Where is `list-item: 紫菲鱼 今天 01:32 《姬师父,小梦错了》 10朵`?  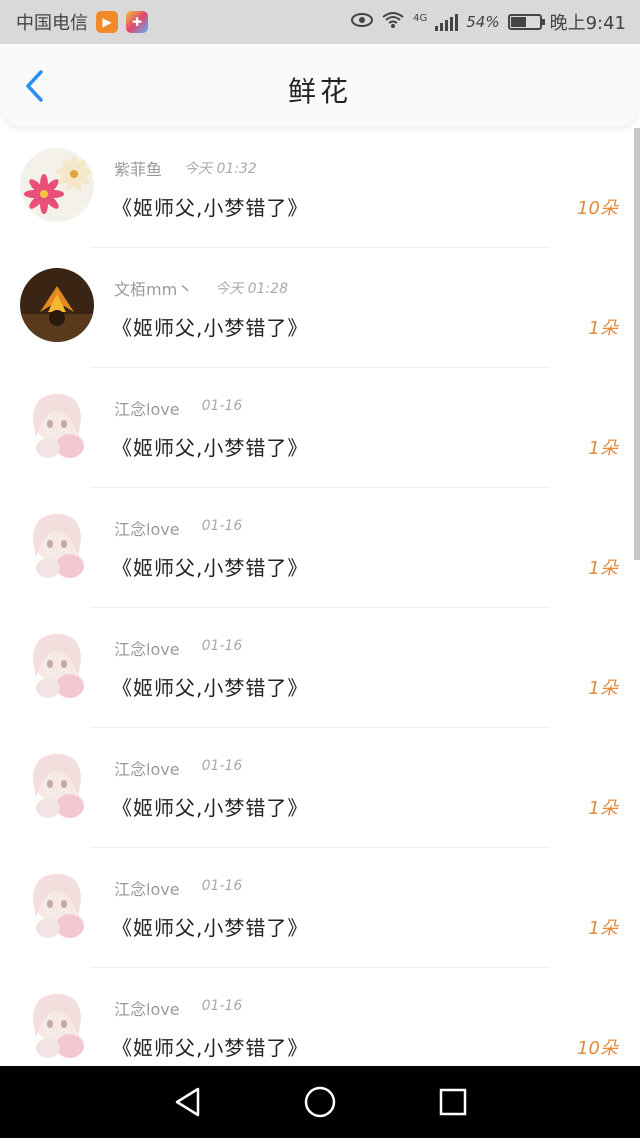 list-item: 紫菲鱼 今天 01:32 《姬师父,小梦错了》 10朵 is located at coordinates (320, 188).